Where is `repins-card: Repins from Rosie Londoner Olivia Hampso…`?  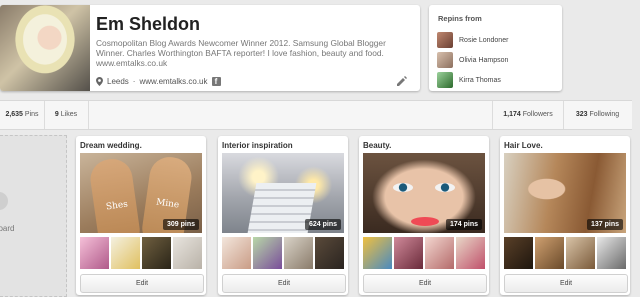
repins-card: Repins from Rosie Londoner Olivia Hampso… is located at coordinates (495, 48).